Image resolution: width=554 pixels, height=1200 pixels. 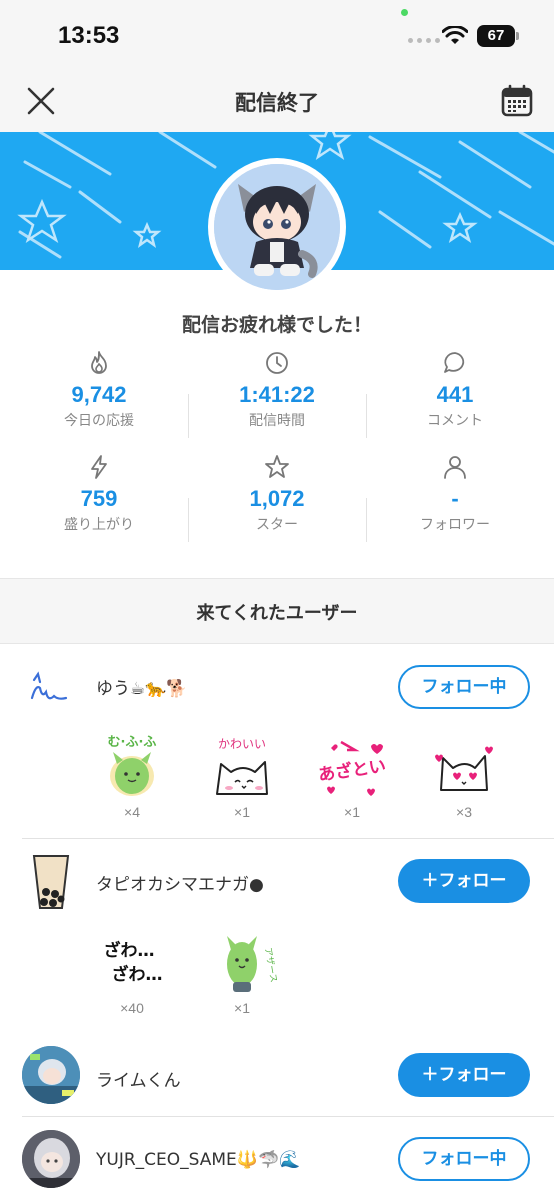 What do you see at coordinates (277, 498) in the screenshot?
I see `stat-value: 1,072` at bounding box center [277, 498].